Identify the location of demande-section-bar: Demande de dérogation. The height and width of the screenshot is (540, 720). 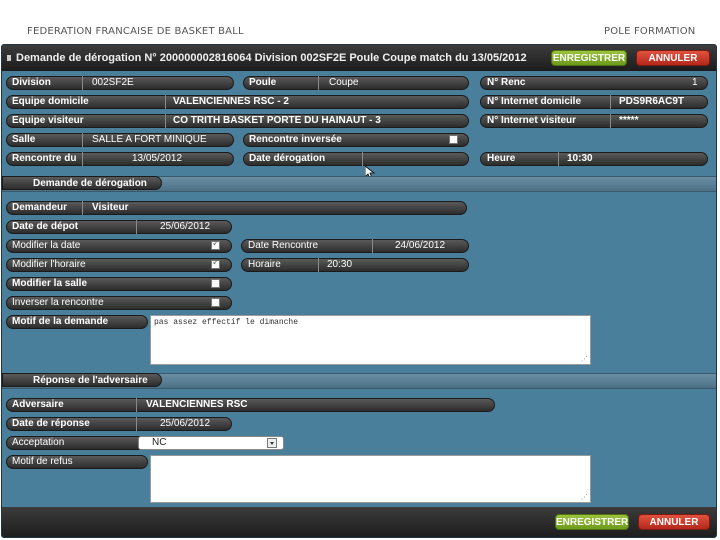
(359, 184).